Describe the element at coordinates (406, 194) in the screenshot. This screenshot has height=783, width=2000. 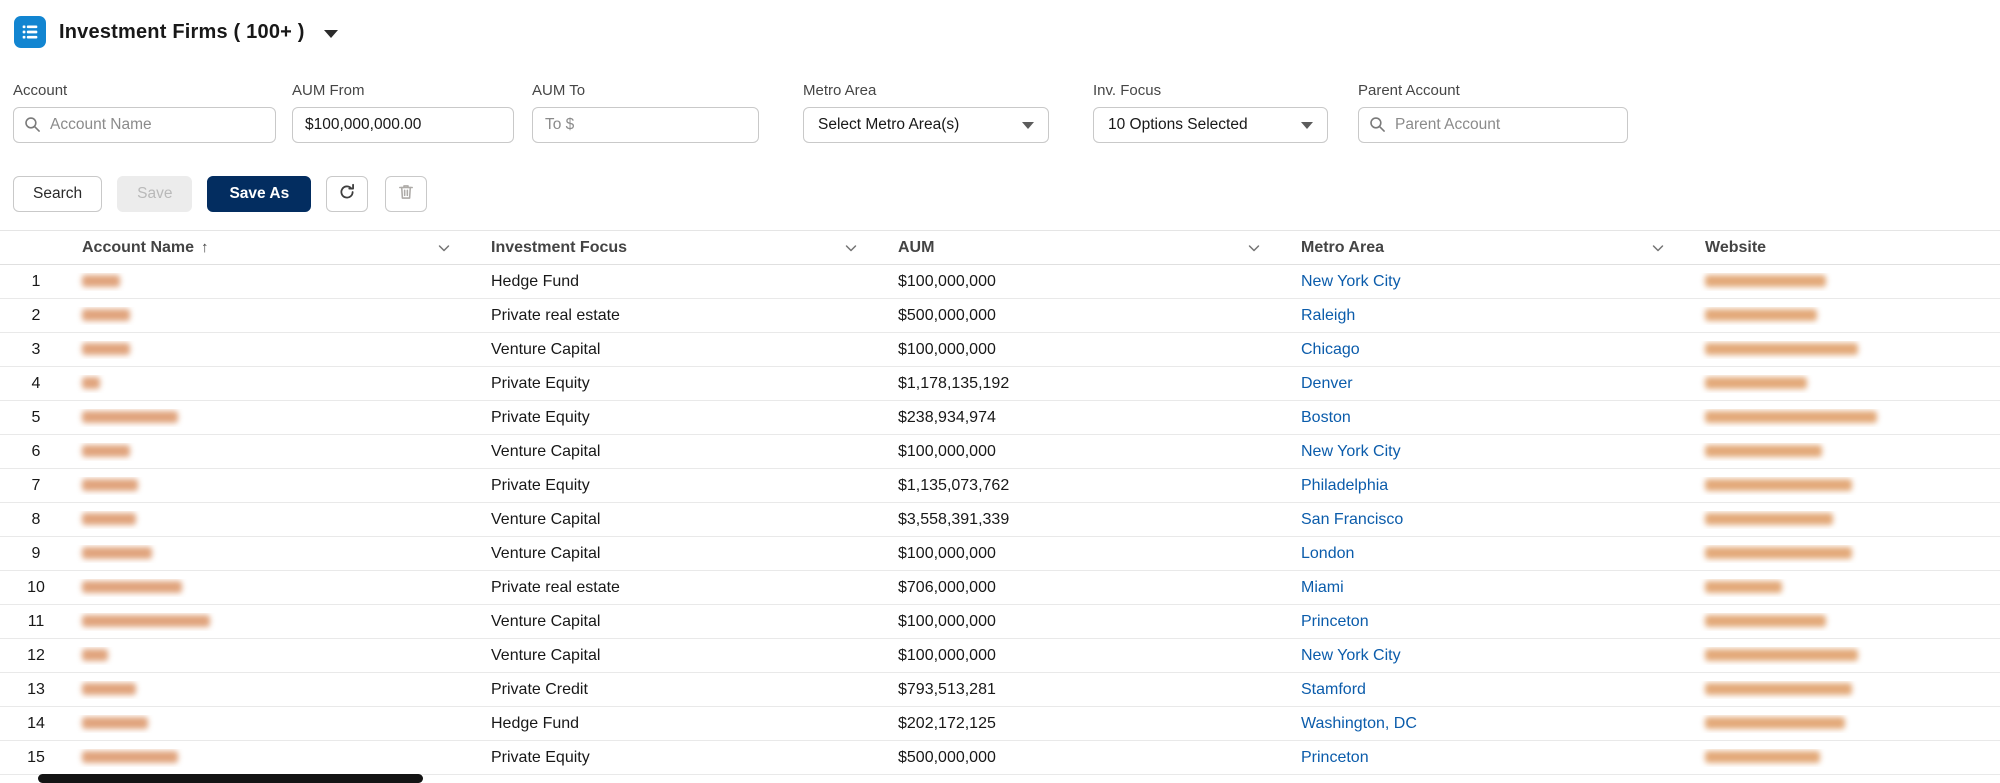
I see `delete-button` at that location.